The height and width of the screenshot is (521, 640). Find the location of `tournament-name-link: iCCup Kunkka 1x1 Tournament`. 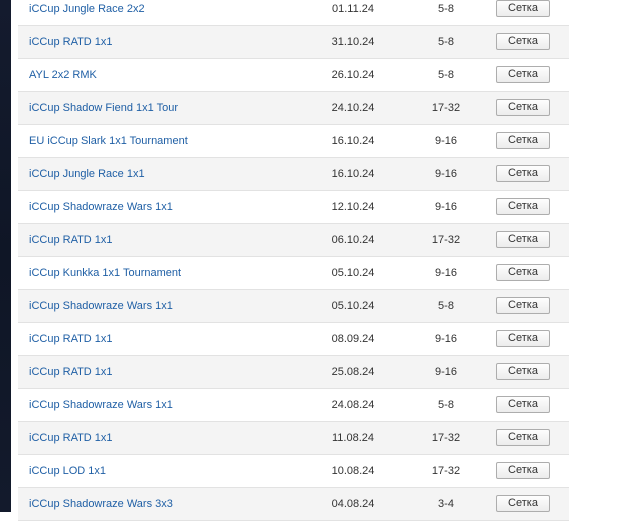

tournament-name-link: iCCup Kunkka 1x1 Tournament is located at coordinates (105, 273).